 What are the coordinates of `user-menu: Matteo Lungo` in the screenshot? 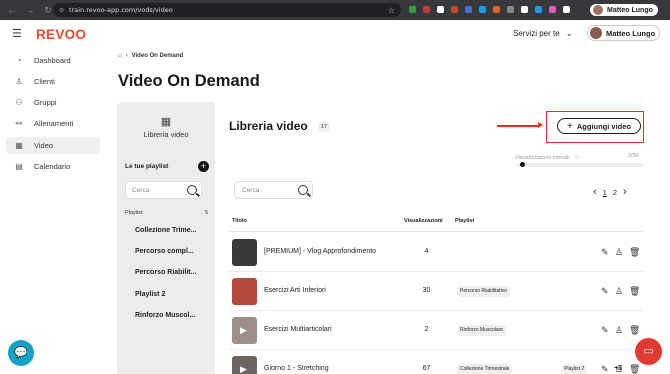 It's located at (623, 33).